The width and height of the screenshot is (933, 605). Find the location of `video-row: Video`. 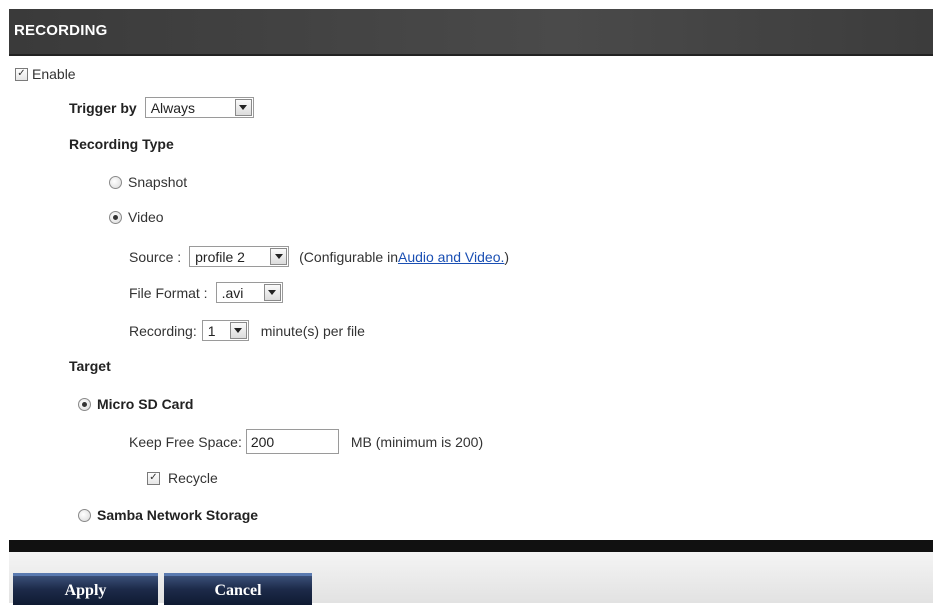

video-row: Video is located at coordinates (136, 217).